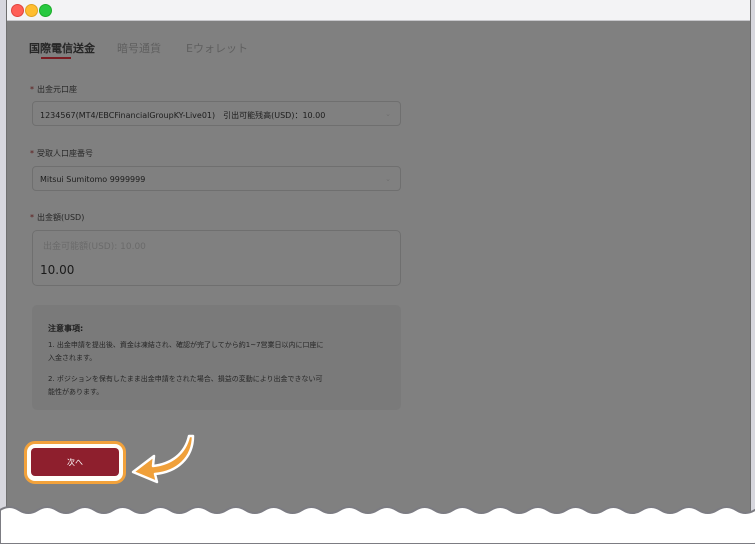  Describe the element at coordinates (75, 462) in the screenshot. I see `next-button: 次へ` at that location.